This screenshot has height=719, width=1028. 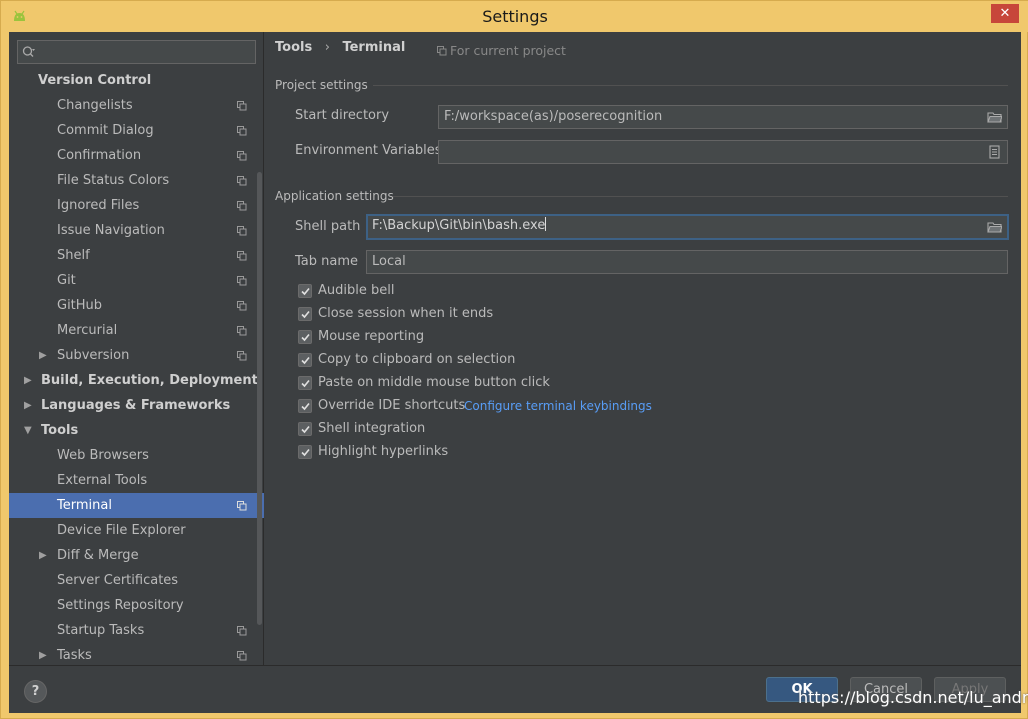 I want to click on window-title: Settings, so click(x=515, y=16).